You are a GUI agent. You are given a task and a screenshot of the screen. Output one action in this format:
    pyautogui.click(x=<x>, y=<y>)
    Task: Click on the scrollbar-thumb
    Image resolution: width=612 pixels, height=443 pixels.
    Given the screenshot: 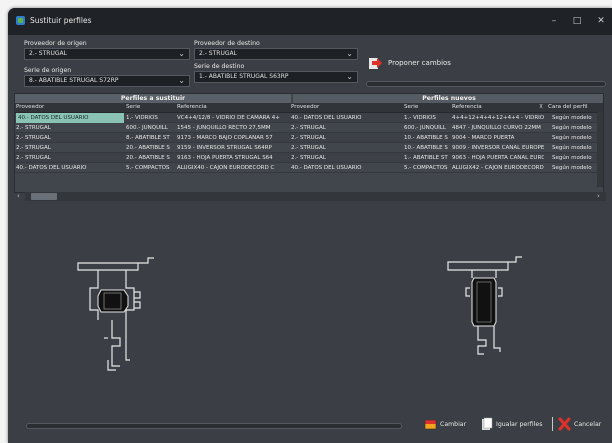 What is the action you would take?
    pyautogui.click(x=44, y=196)
    